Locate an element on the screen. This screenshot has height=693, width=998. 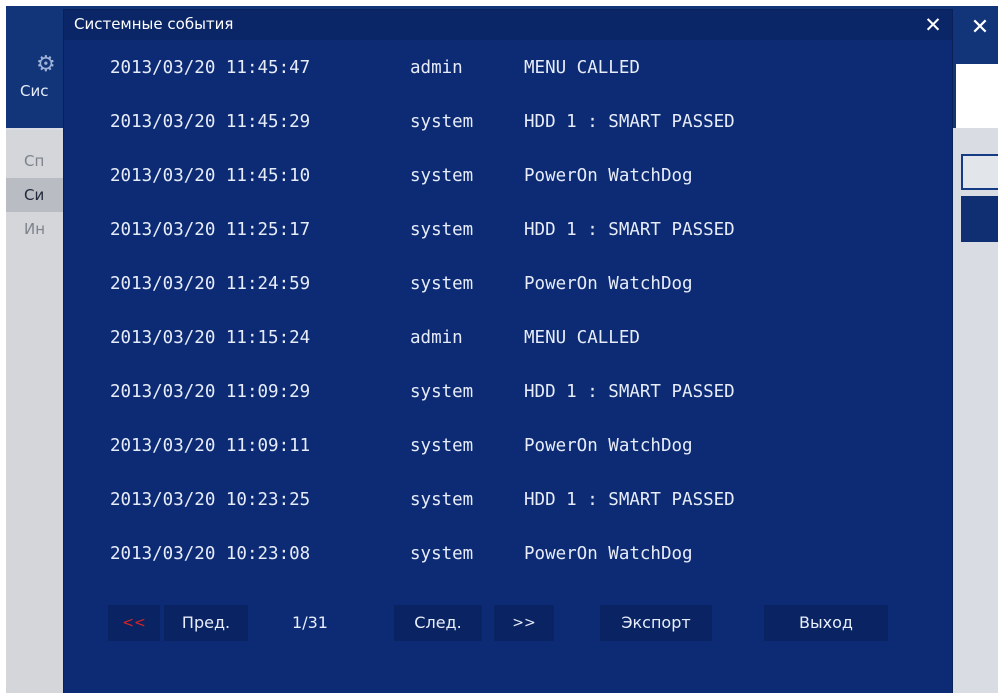
background-close-icon: ✕ is located at coordinates (980, 28).